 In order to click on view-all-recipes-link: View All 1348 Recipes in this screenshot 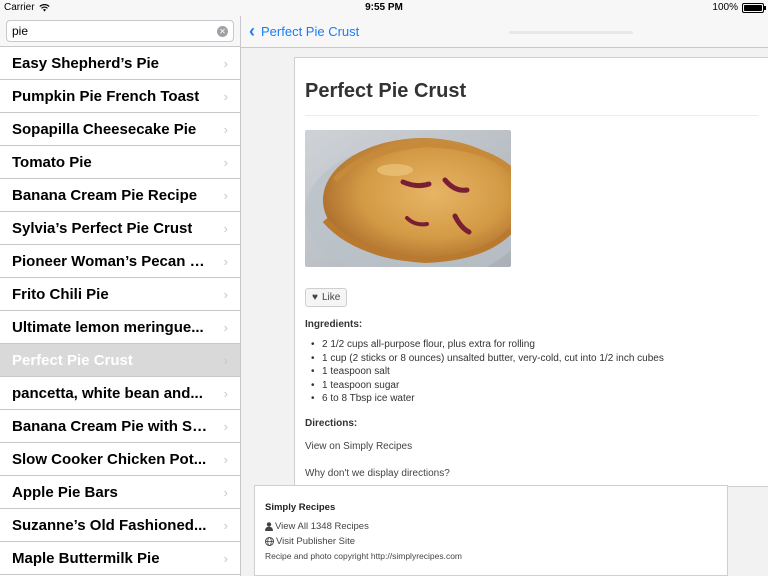, I will do `click(491, 526)`.